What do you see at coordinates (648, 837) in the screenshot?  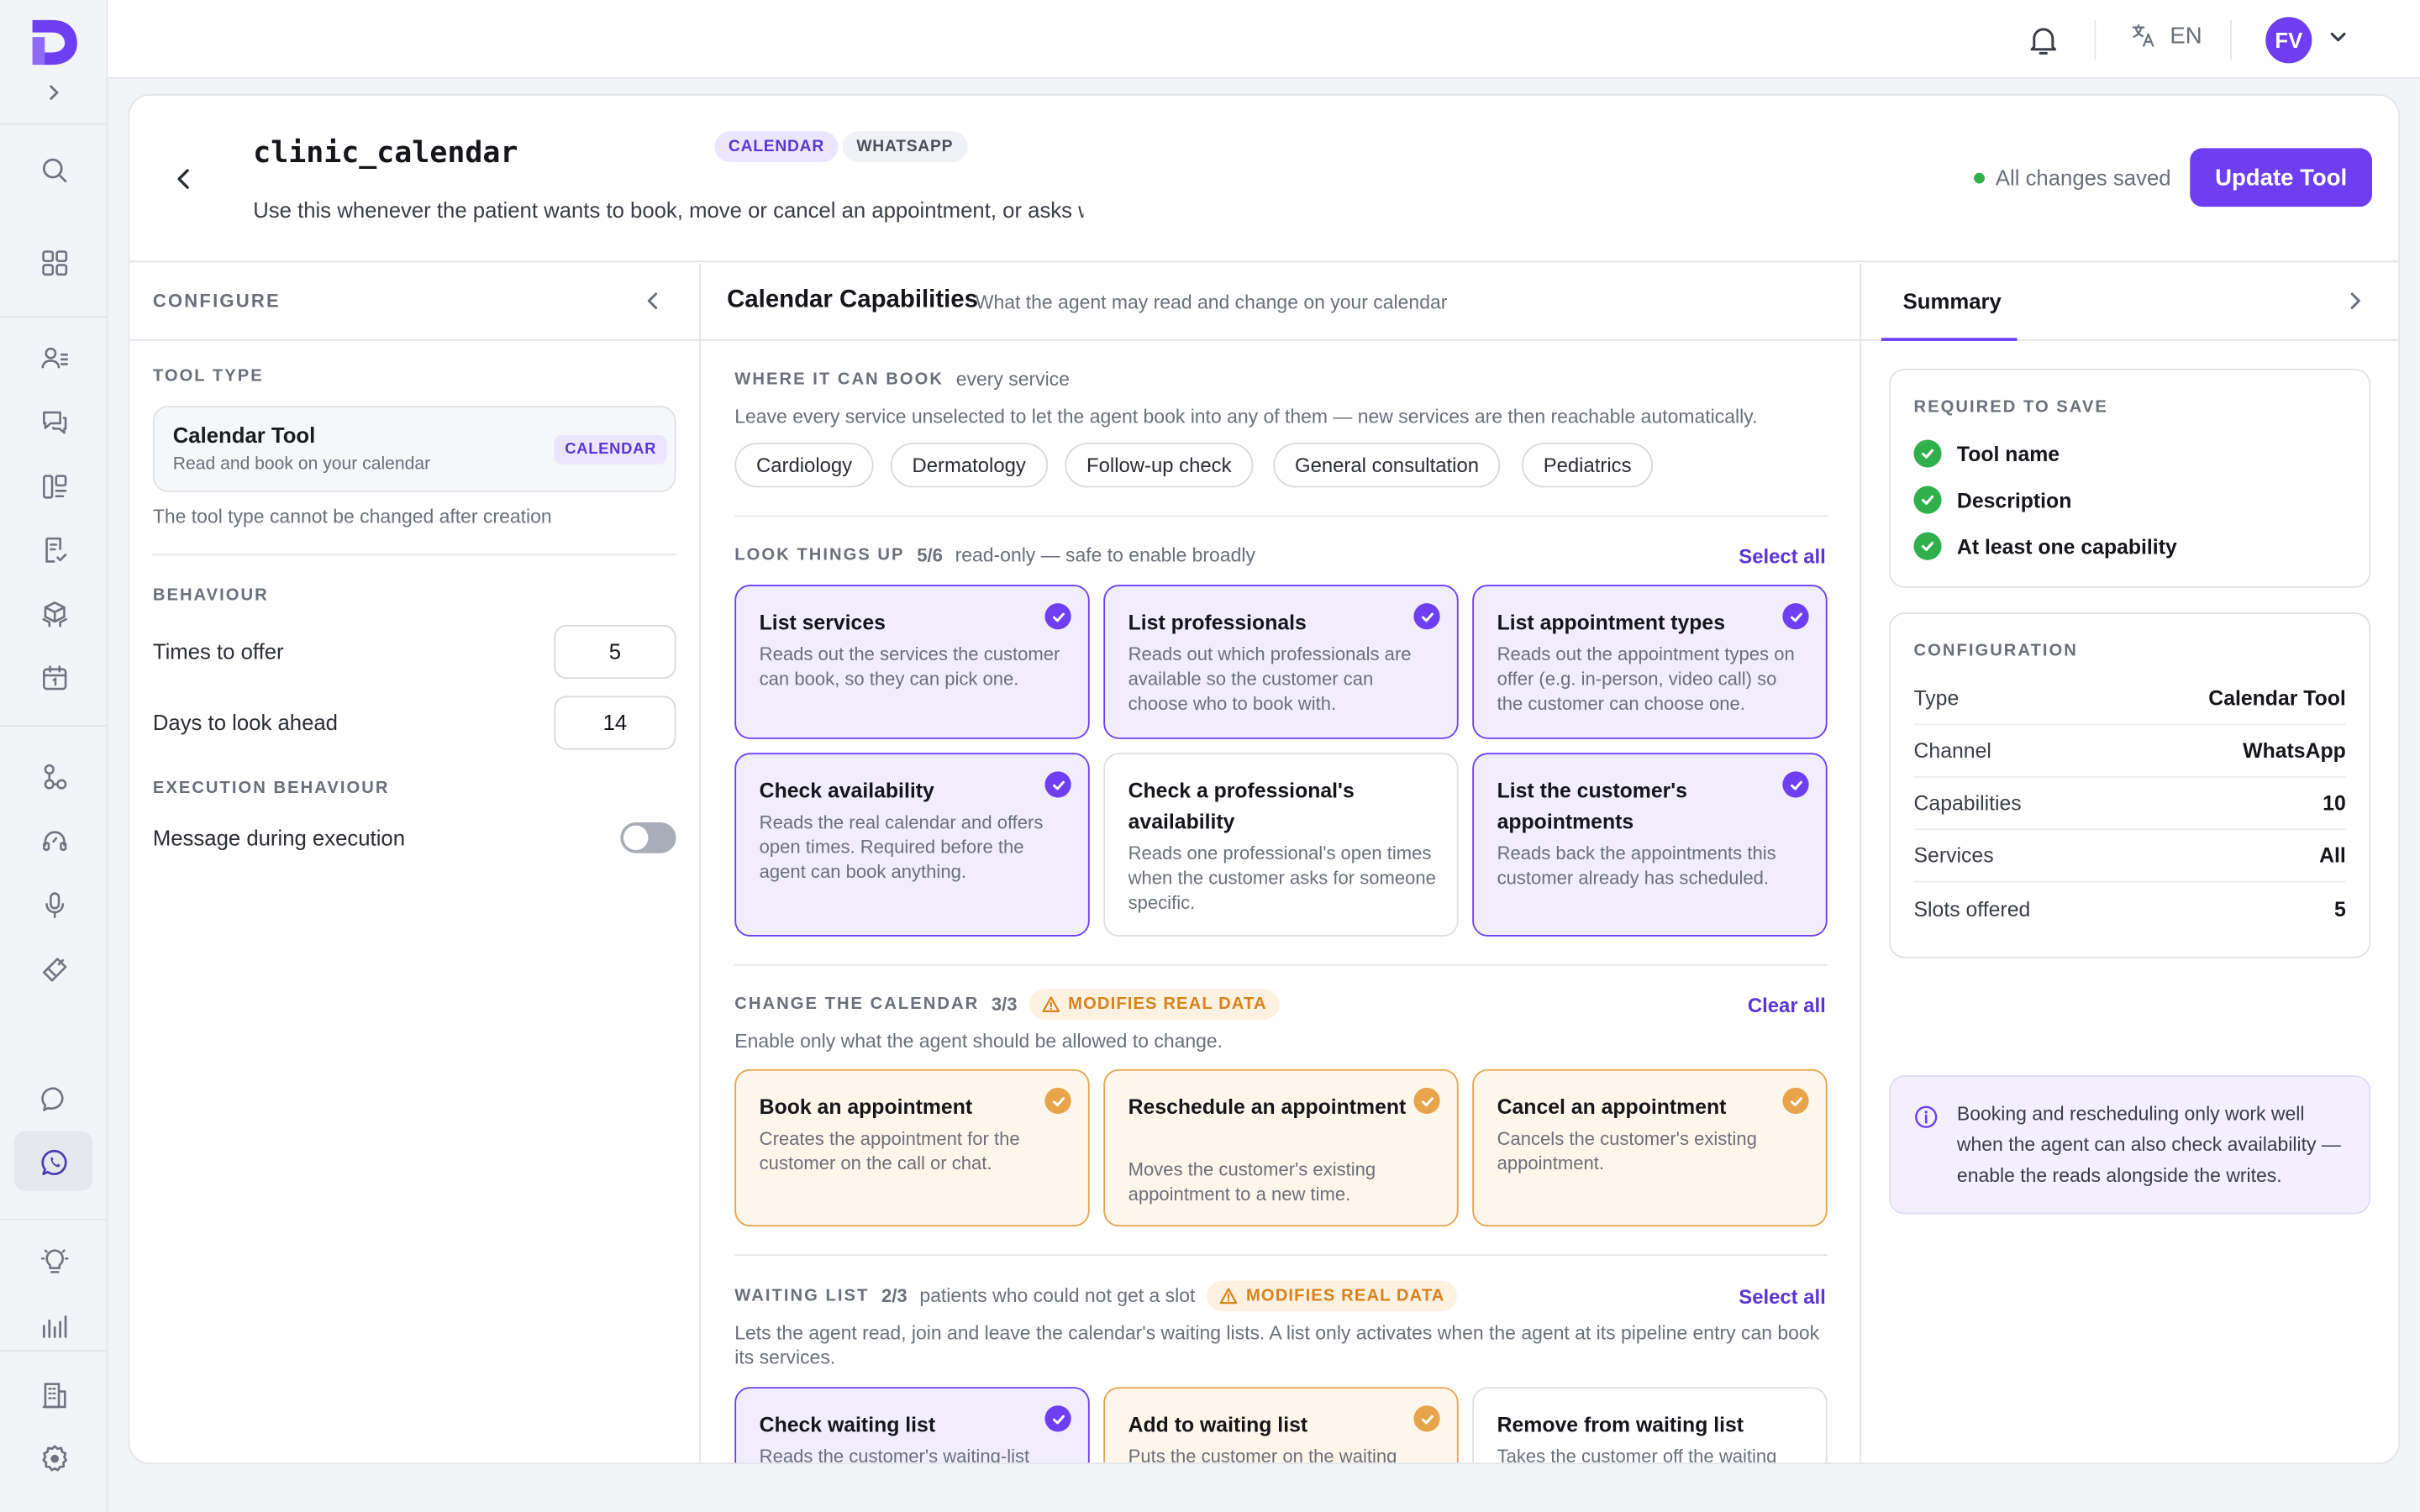 I see `message-during-execution-toggle` at bounding box center [648, 837].